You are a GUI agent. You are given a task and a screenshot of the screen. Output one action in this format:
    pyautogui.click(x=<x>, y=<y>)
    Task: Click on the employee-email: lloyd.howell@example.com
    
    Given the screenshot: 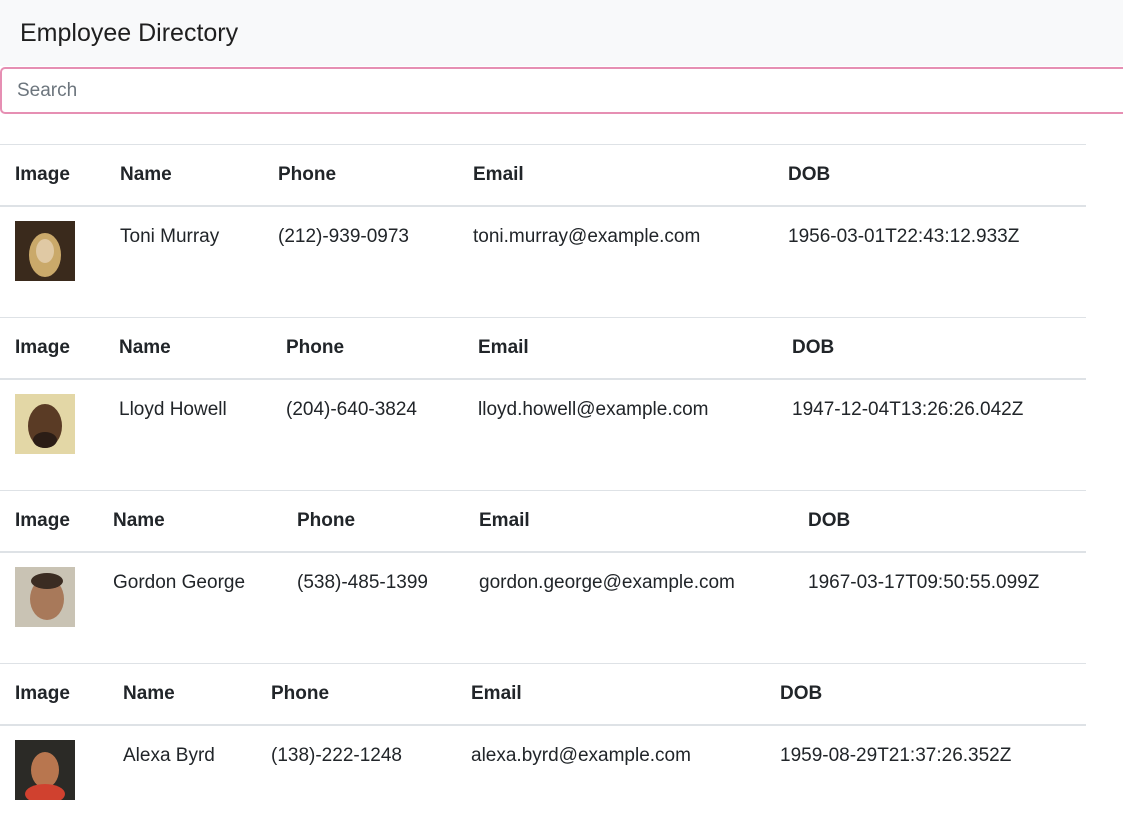 What is the action you would take?
    pyautogui.click(x=593, y=409)
    